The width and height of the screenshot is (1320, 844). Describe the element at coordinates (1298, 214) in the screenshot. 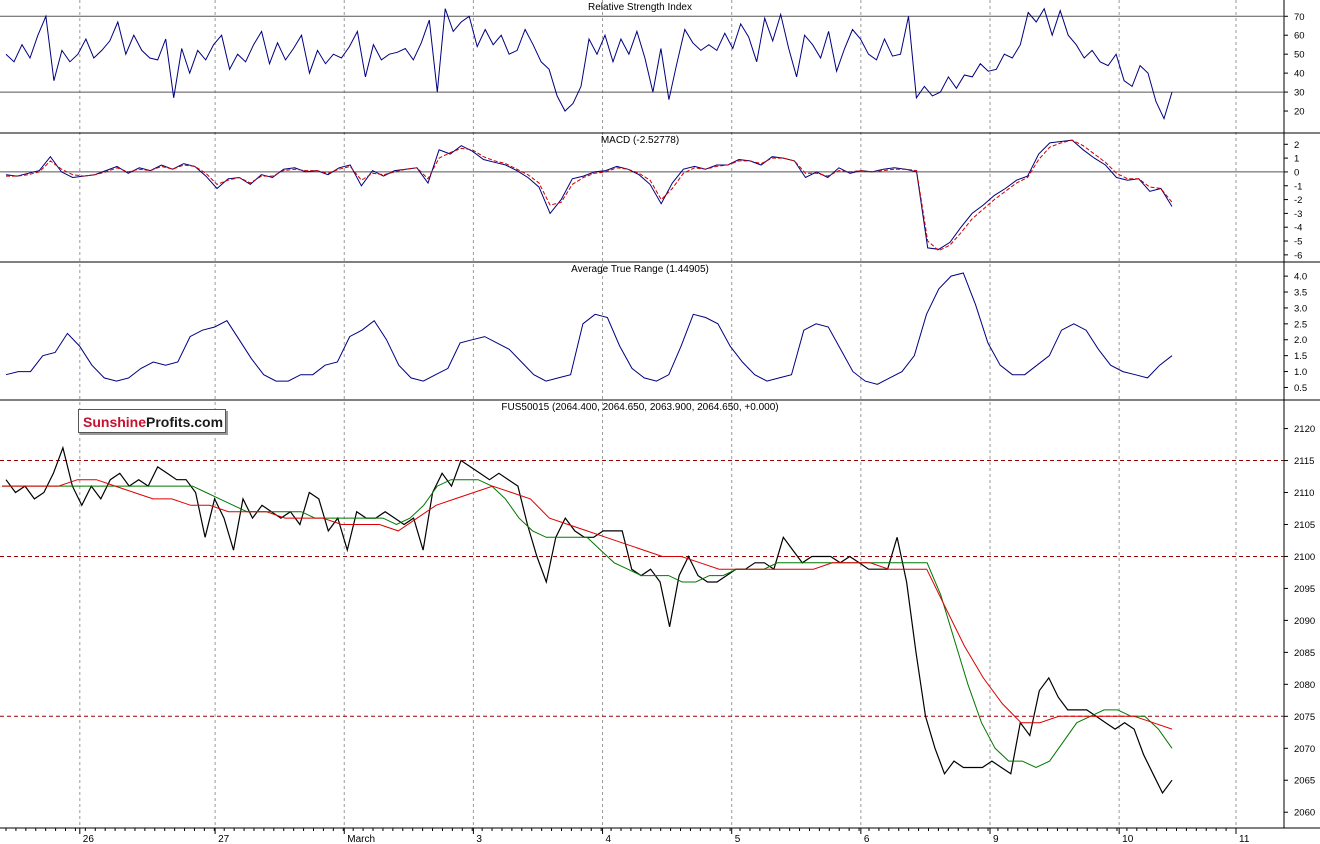

I see `macd-tick-label-3: -3` at that location.